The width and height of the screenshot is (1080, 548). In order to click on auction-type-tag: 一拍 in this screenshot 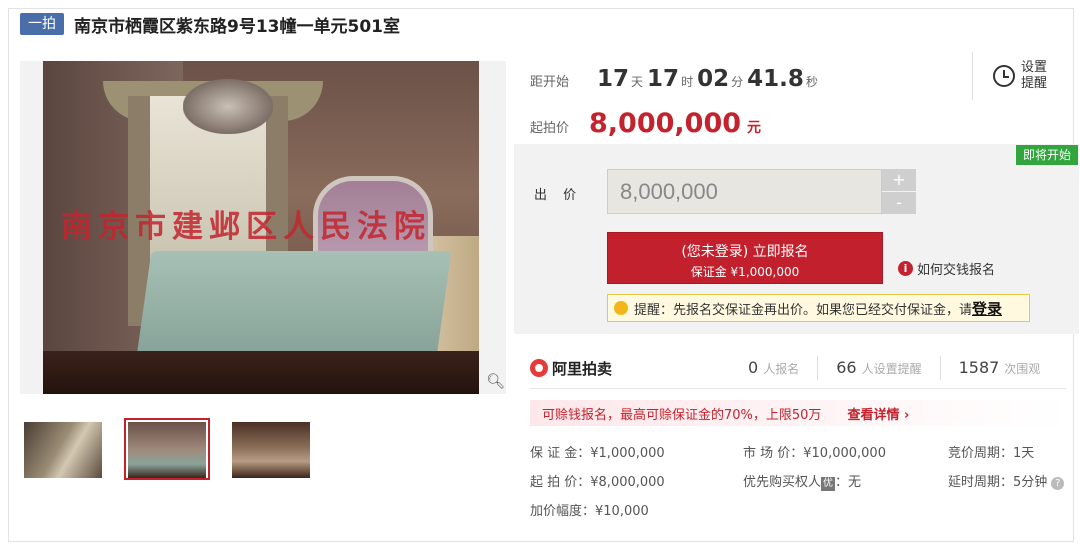, I will do `click(42, 24)`.